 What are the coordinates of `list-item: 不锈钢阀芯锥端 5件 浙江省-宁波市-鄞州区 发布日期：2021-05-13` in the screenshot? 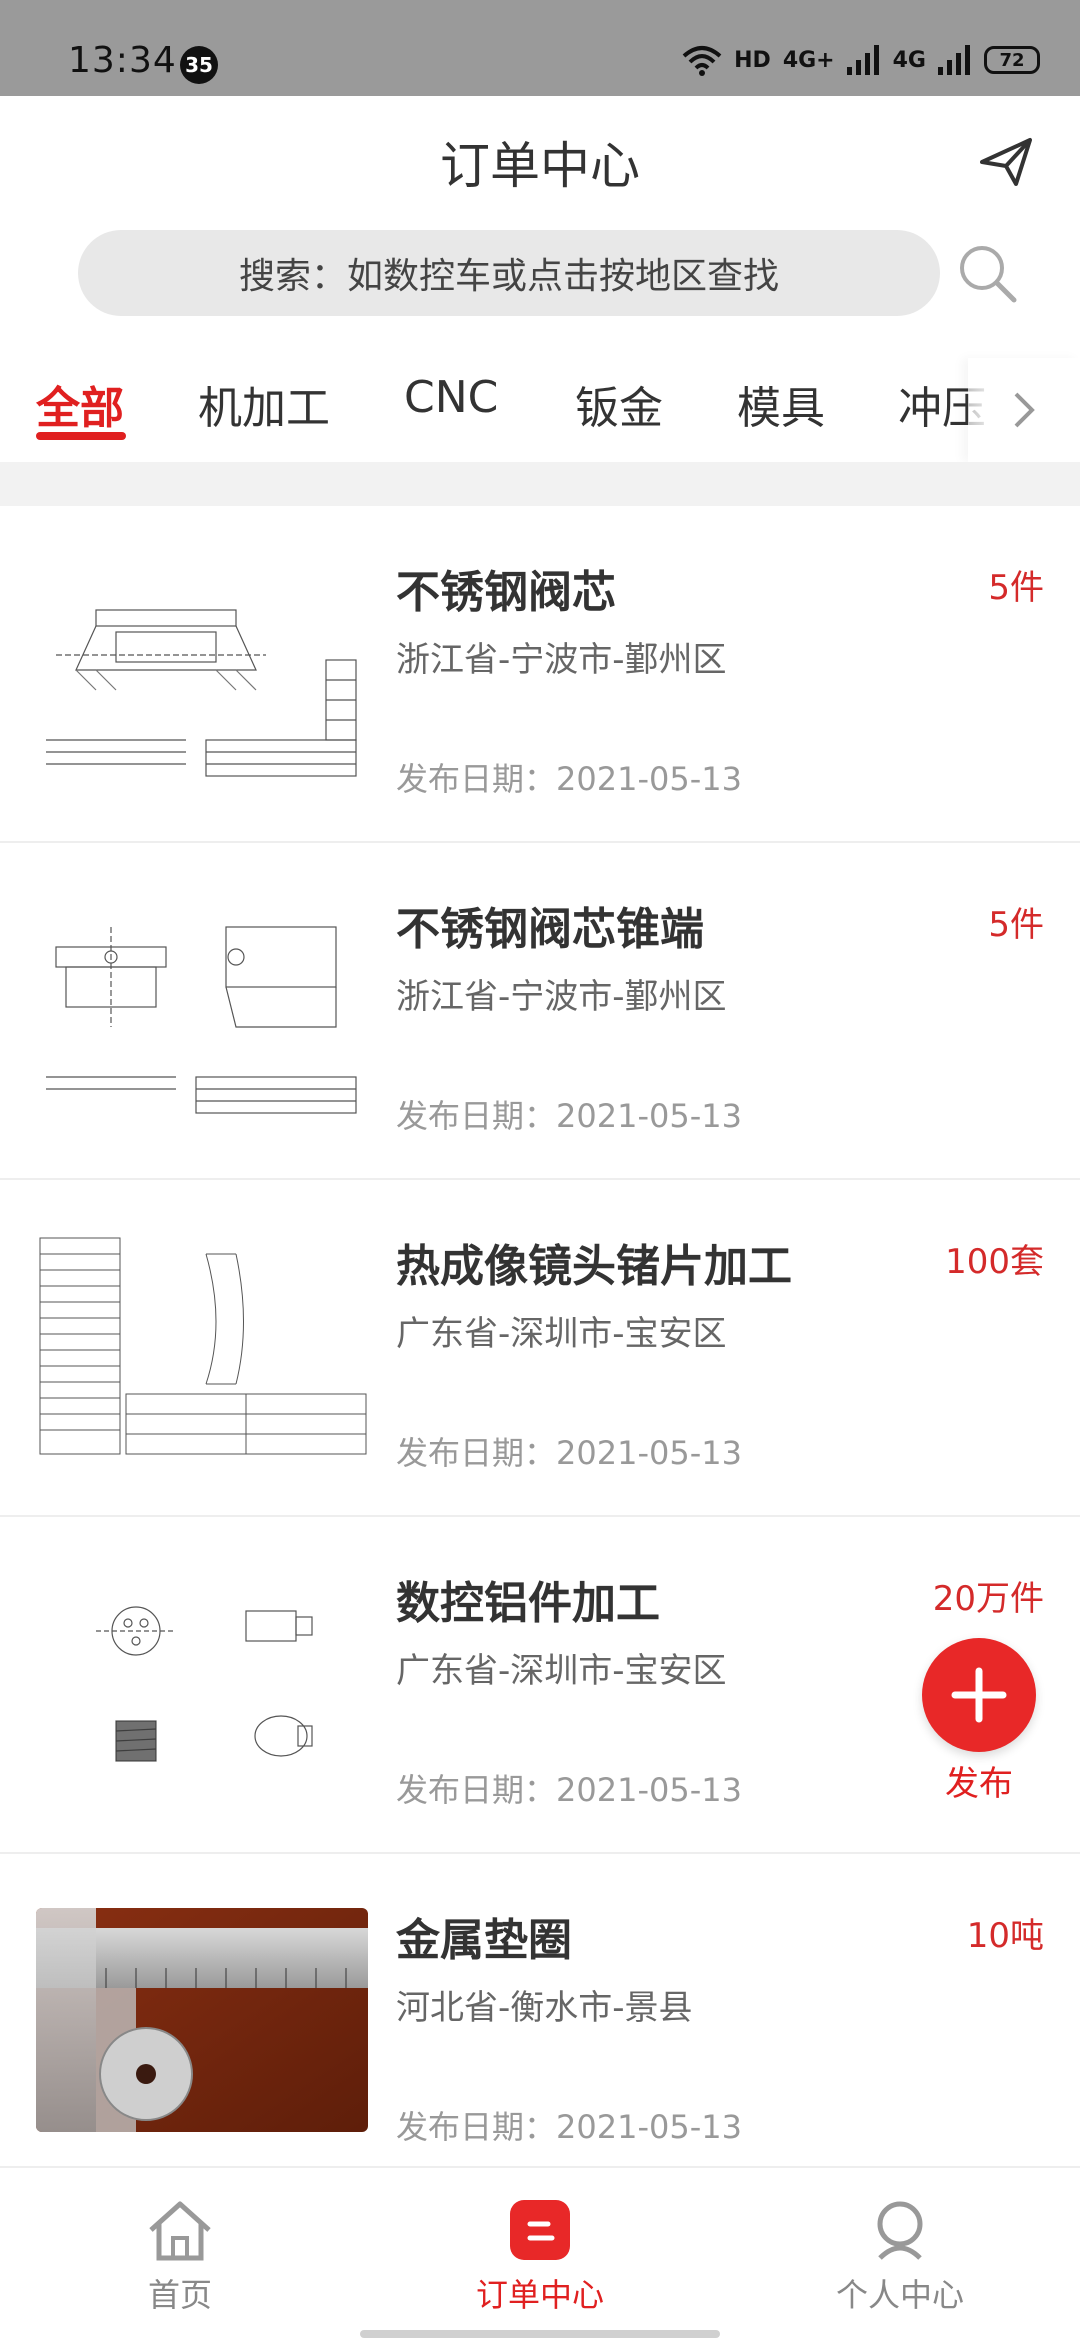 It's located at (540, 1011).